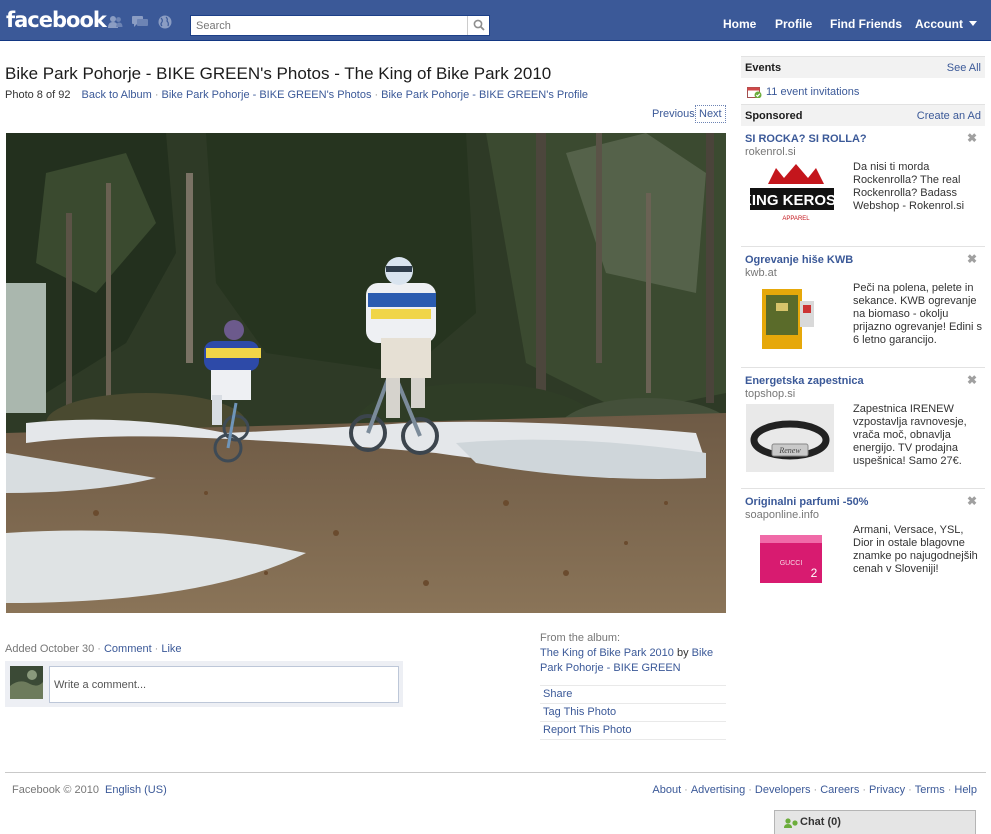 Image resolution: width=991 pixels, height=834 pixels. What do you see at coordinates (136, 790) in the screenshot?
I see `language-link: English (US)` at bounding box center [136, 790].